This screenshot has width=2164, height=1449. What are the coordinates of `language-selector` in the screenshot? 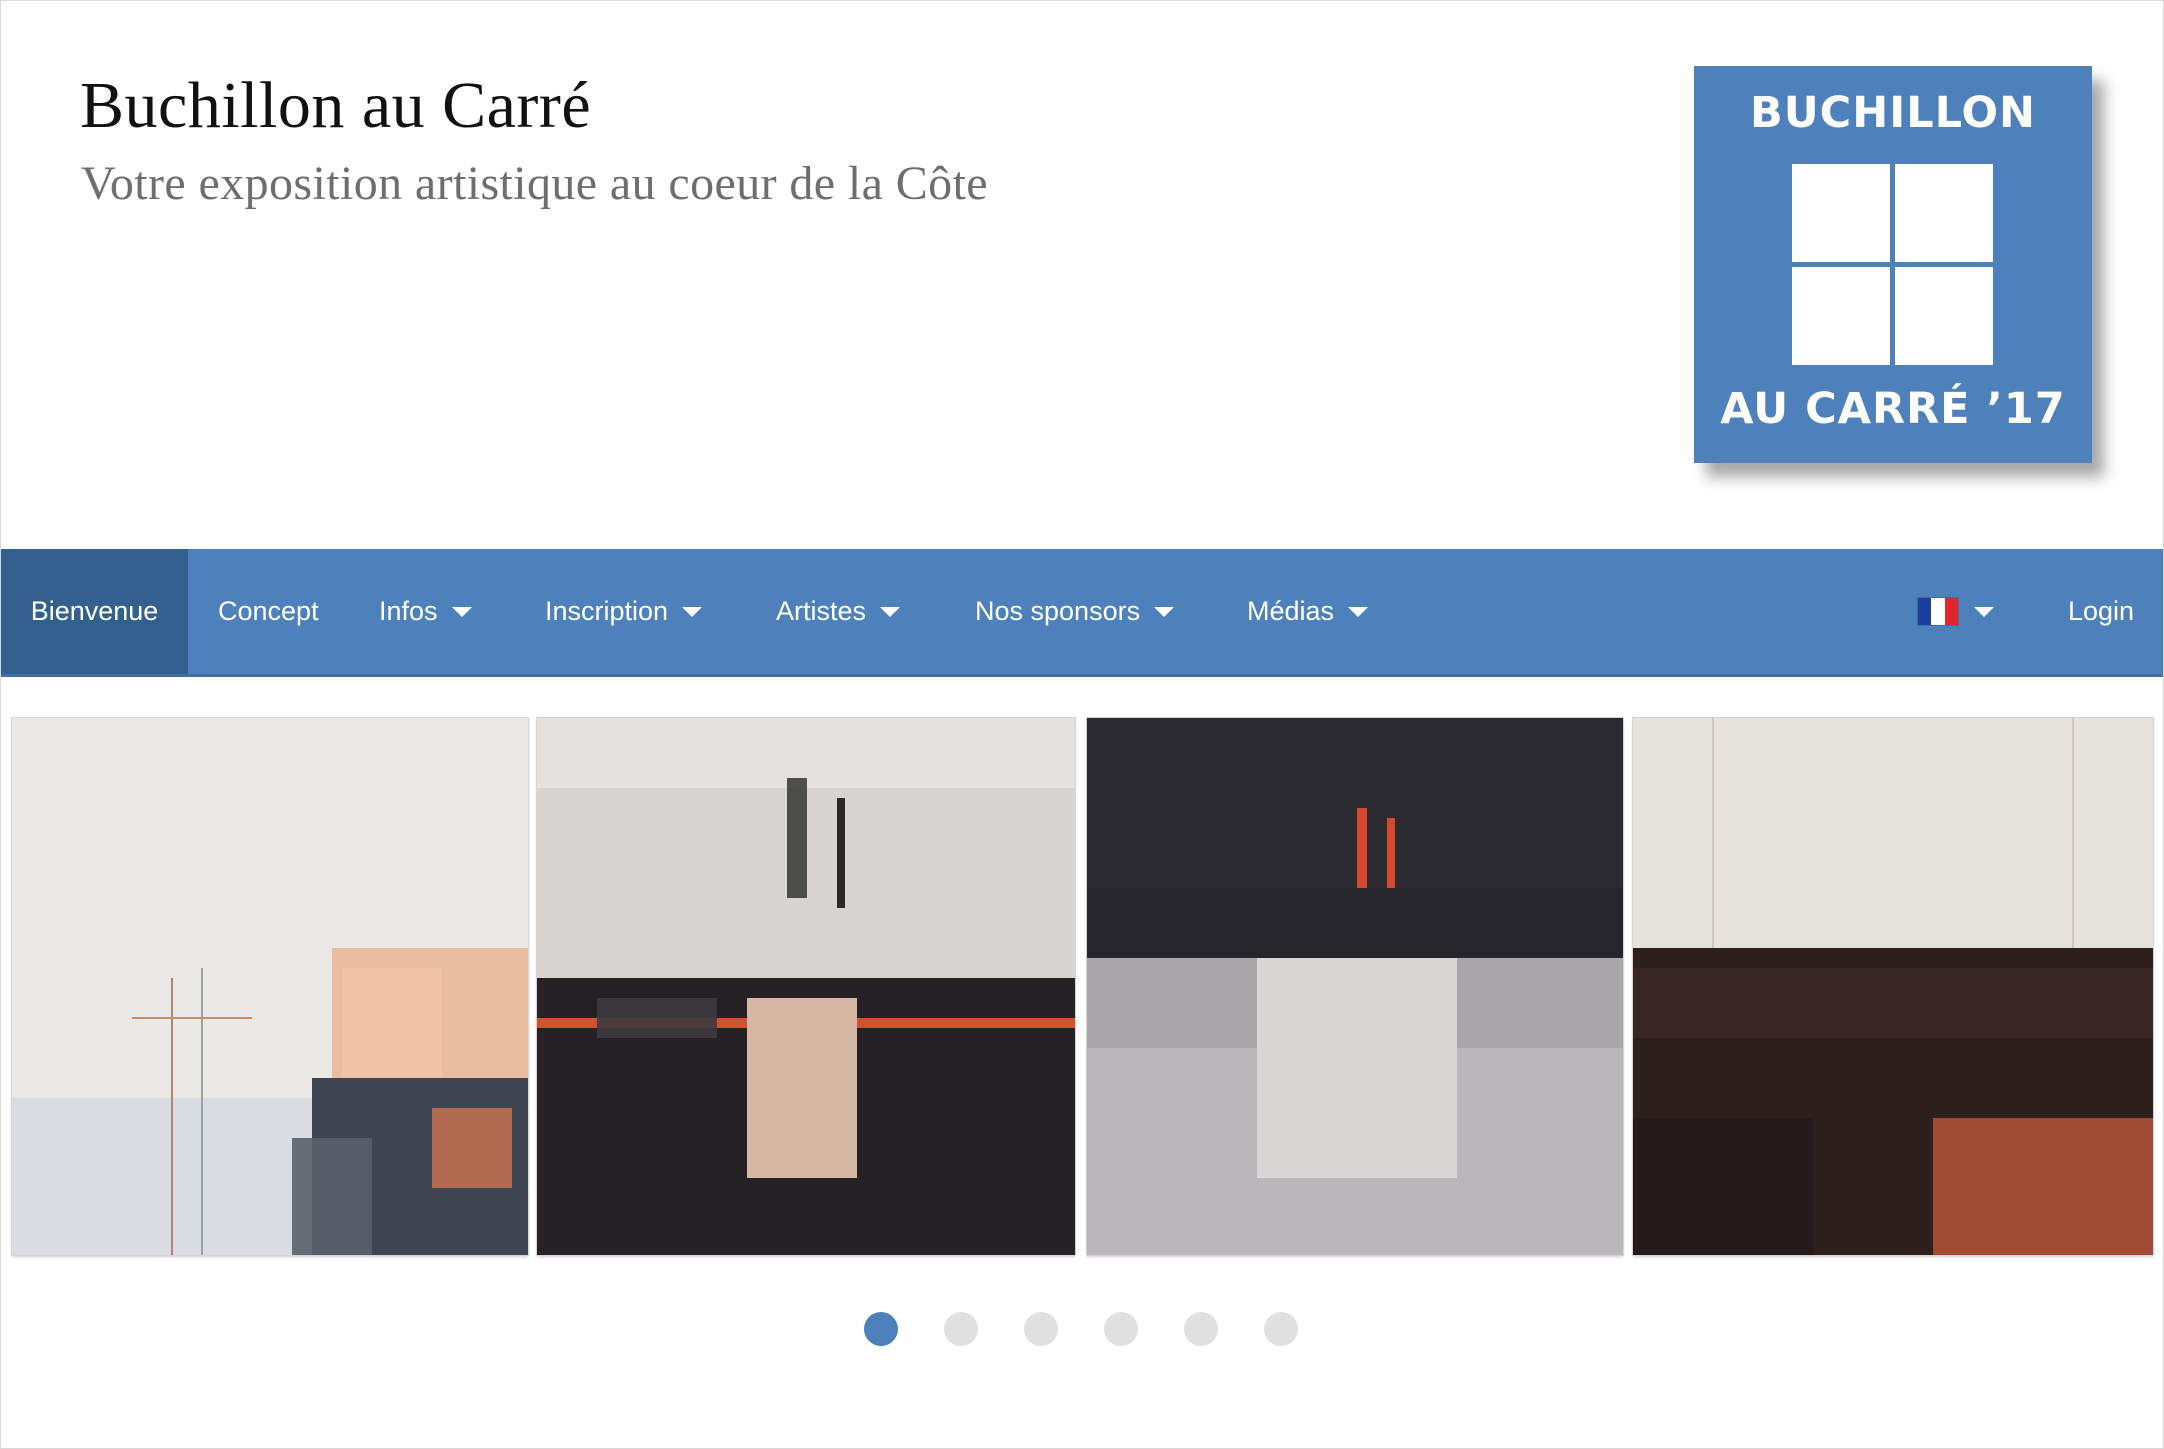 It's located at (1956, 611).